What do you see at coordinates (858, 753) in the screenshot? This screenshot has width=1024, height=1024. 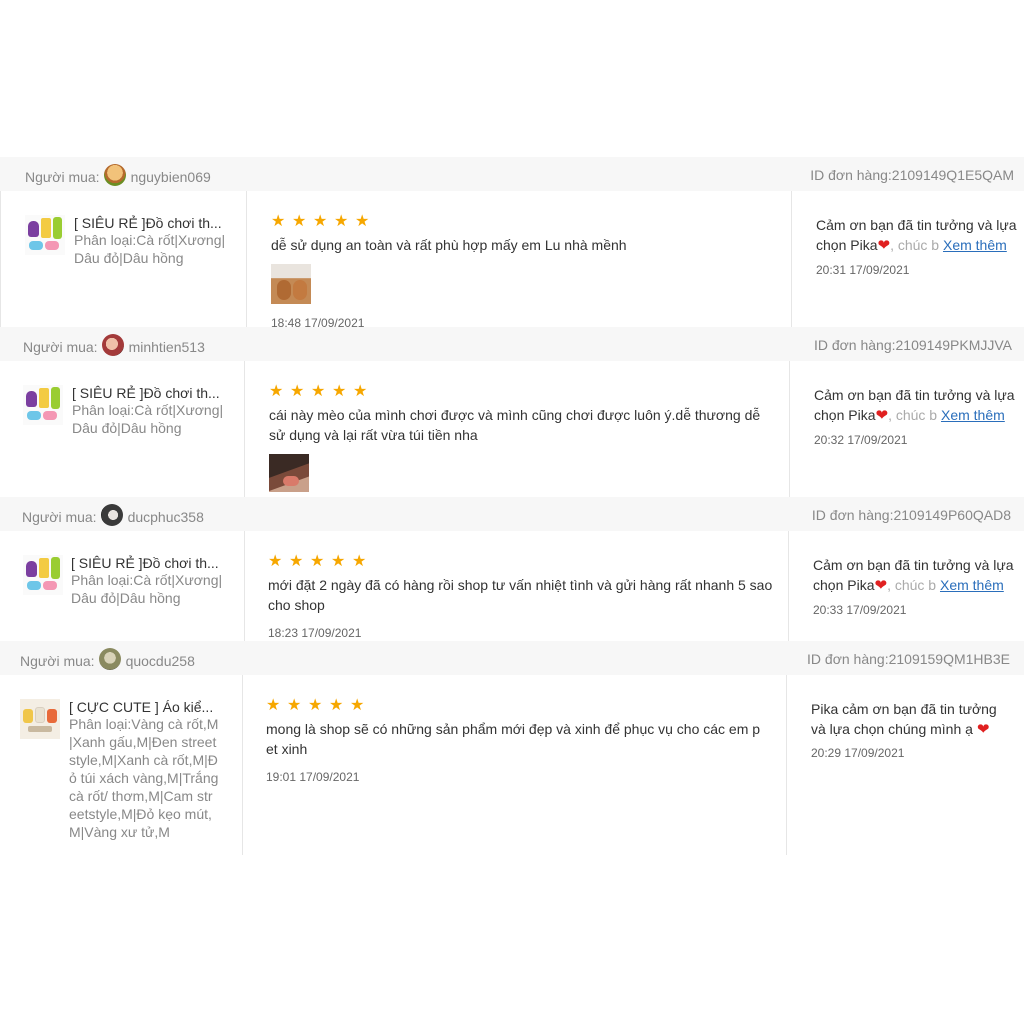 I see `reply-time: 20:29 17/09/2021` at bounding box center [858, 753].